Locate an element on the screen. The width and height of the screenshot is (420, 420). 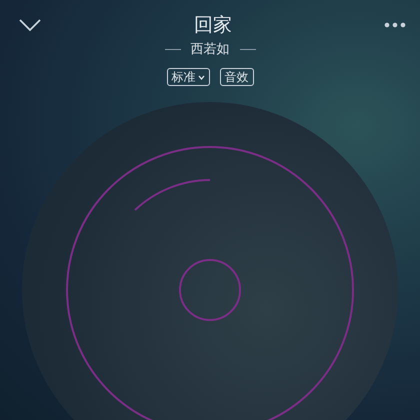
chevron-down-icon is located at coordinates (30, 25).